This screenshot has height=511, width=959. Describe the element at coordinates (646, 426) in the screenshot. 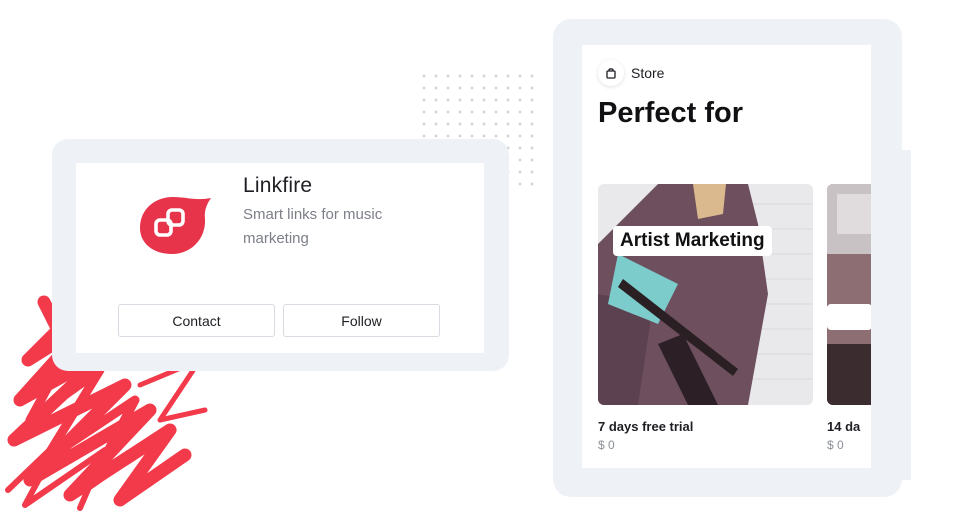

I see `product-name: 7 days free trial` at that location.